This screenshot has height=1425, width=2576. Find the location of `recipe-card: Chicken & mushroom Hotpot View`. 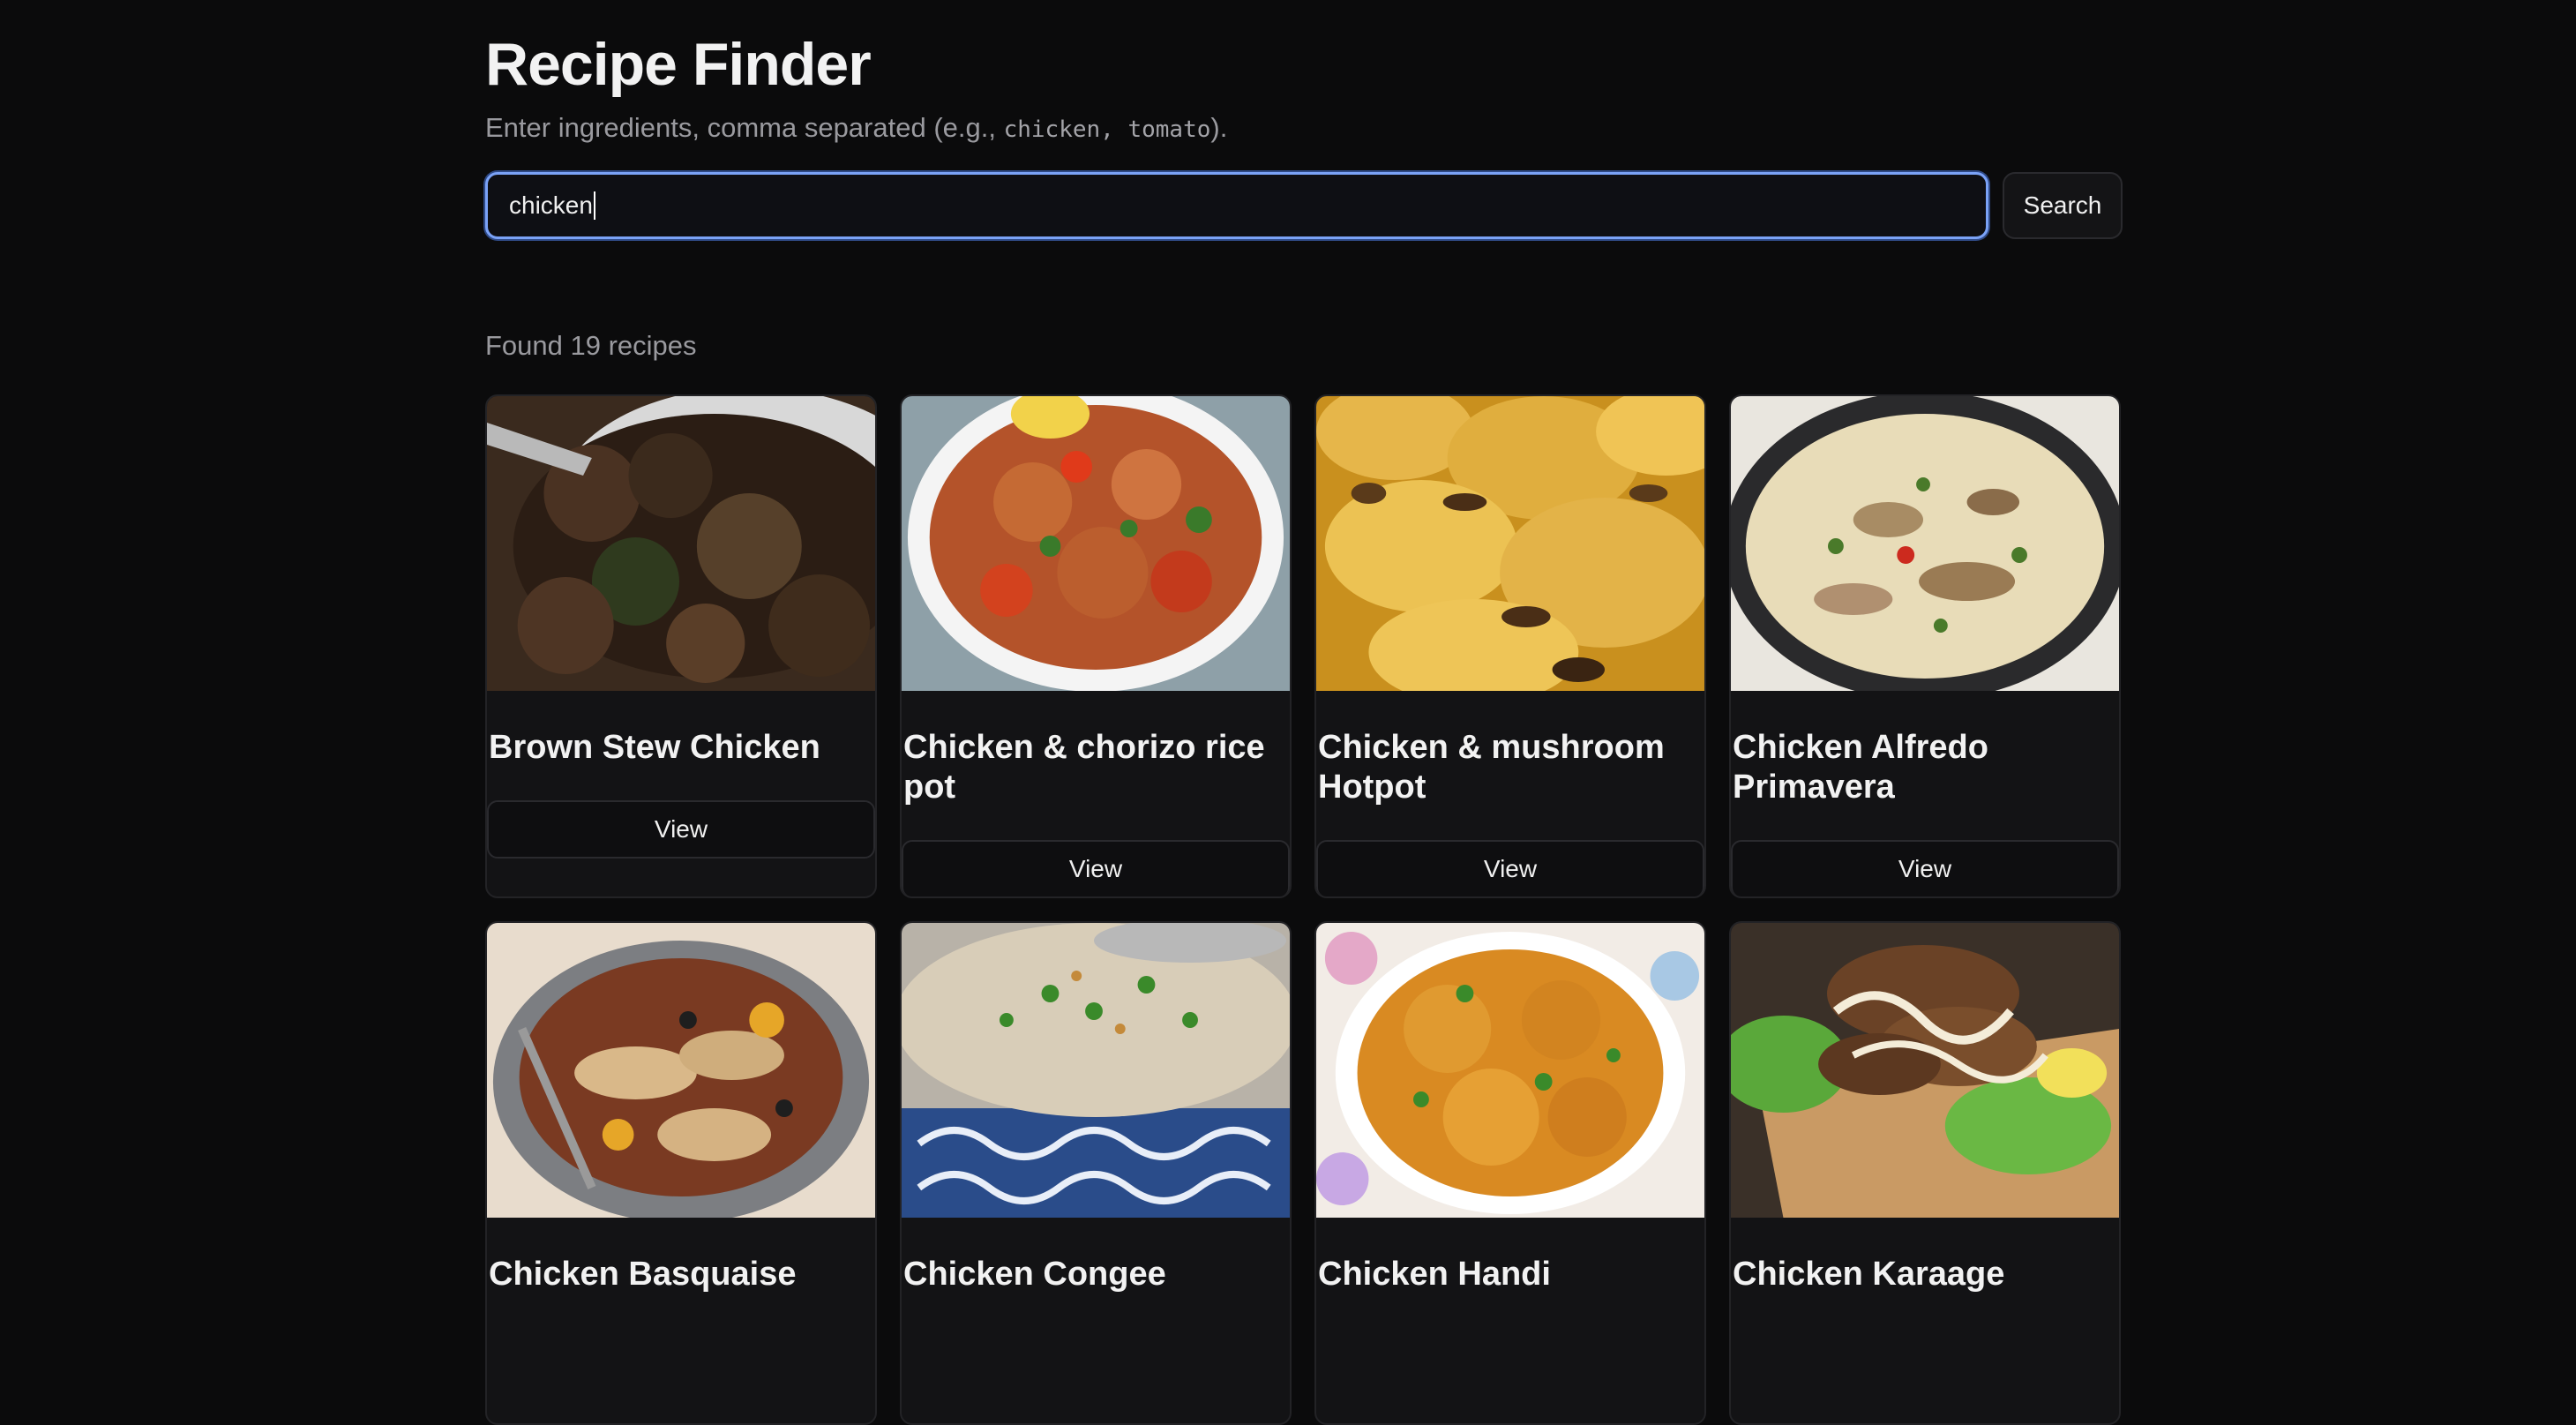

recipe-card: Chicken & mushroom Hotpot View is located at coordinates (1510, 646).